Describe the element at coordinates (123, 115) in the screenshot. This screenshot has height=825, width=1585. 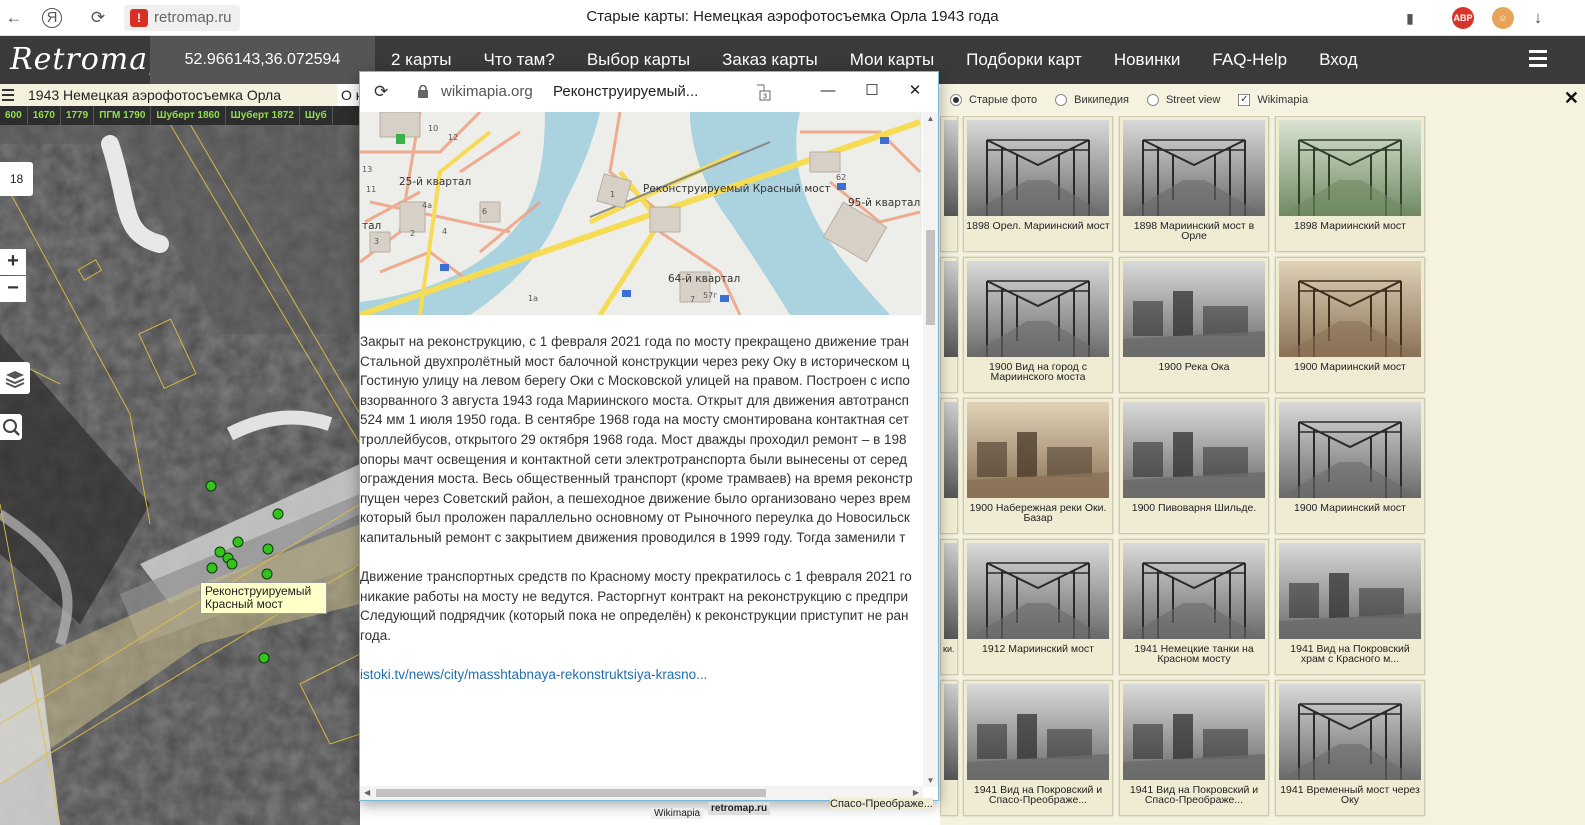
I see `year-item: ПГМ 1790` at that location.